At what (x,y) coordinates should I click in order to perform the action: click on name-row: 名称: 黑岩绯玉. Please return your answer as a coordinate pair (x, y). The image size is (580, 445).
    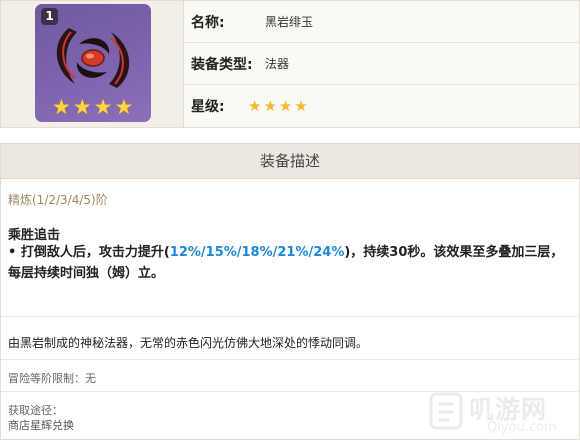
    Looking at the image, I should click on (382, 22).